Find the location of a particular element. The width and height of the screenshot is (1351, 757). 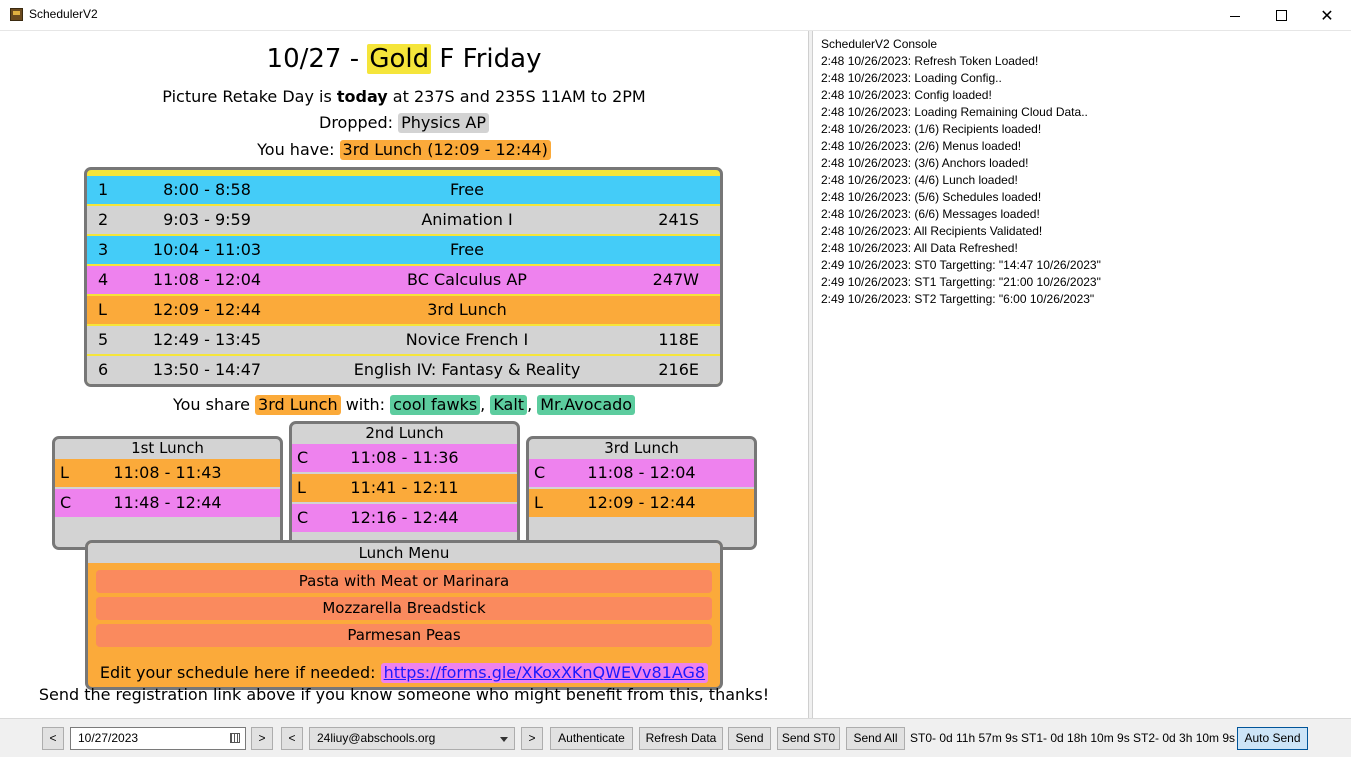

first-lunch-box: 1st Lunch 11:08 - 11:43 L 11:48 - 12:44 C is located at coordinates (167, 493).